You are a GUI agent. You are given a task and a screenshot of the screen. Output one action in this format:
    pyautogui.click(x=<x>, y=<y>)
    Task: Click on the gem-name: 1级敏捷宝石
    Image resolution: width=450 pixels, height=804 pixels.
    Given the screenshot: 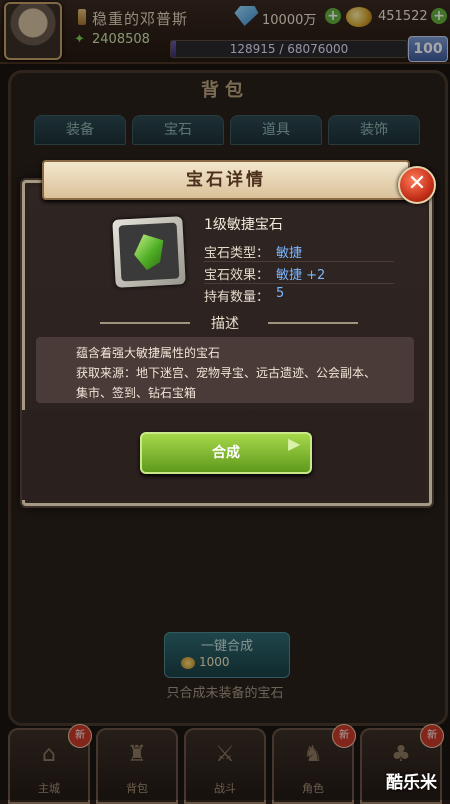 What is the action you would take?
    pyautogui.click(x=243, y=225)
    